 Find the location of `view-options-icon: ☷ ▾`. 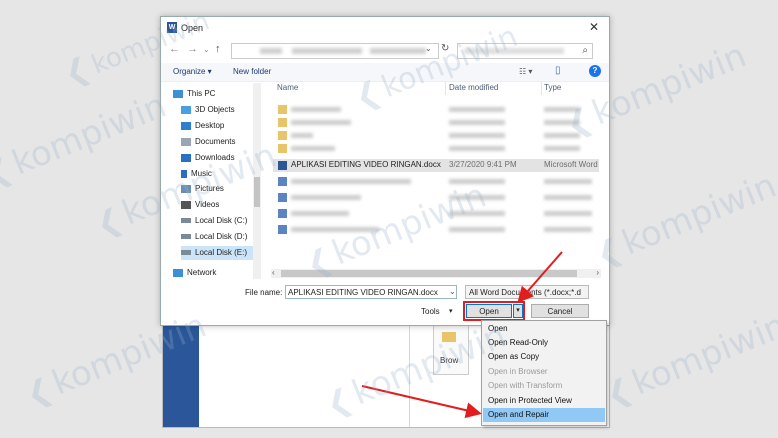

view-options-icon: ☷ ▾ is located at coordinates (525, 71).